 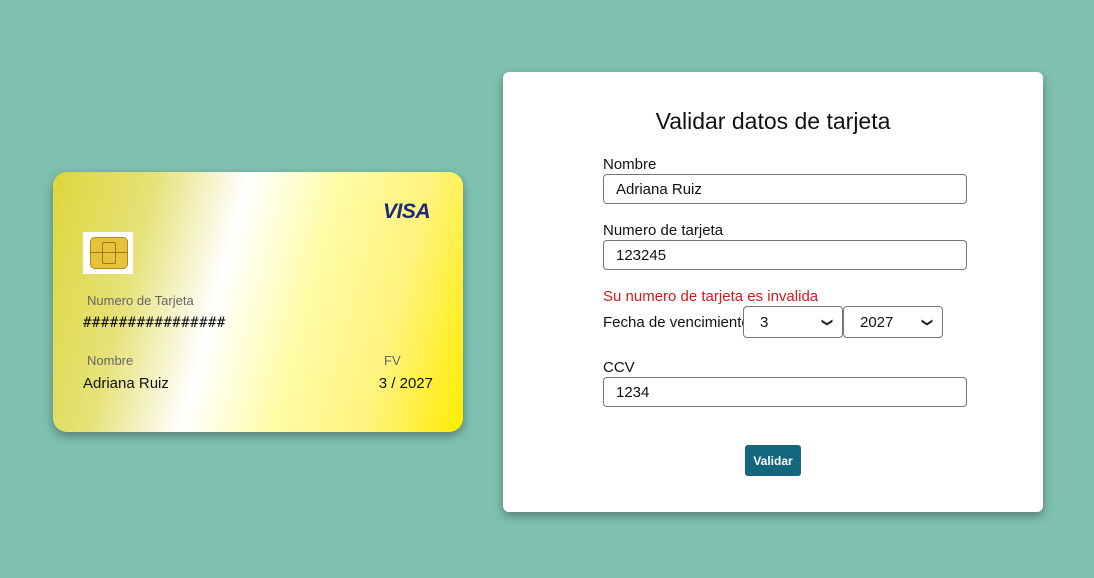 What do you see at coordinates (785, 255) in the screenshot?
I see `card-number-input` at bounding box center [785, 255].